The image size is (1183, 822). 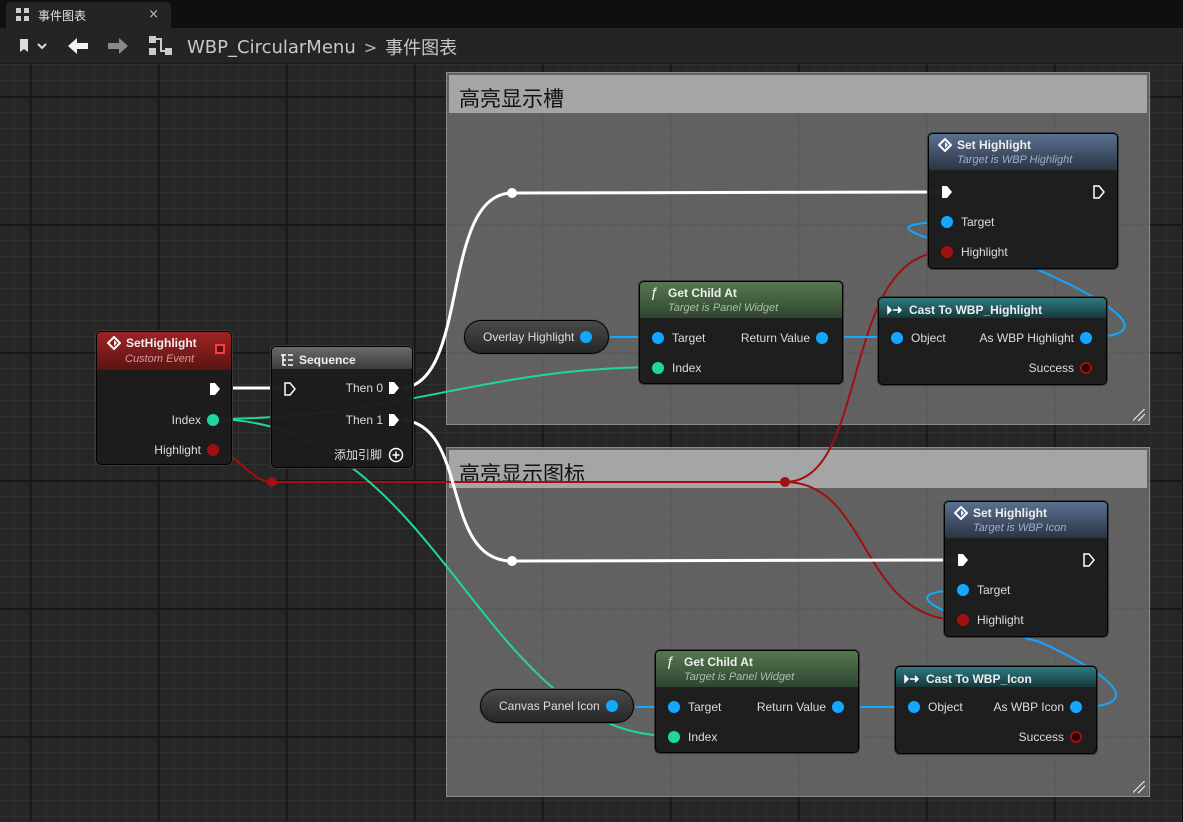 I want to click on breadcrumb-graph: 事件图表, so click(x=421, y=47).